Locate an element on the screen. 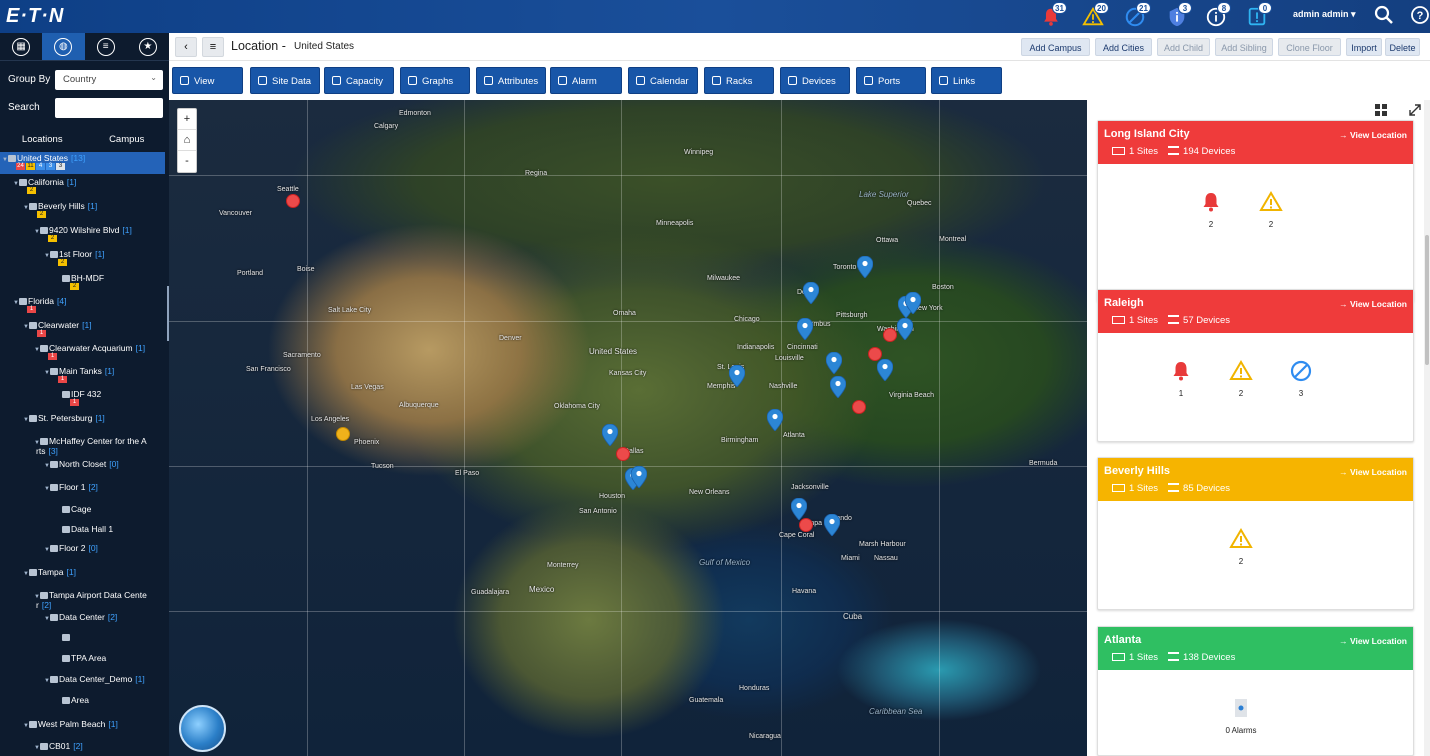  tree-node: ▼ 1st Floor [1] 2 is located at coordinates (52, 259).